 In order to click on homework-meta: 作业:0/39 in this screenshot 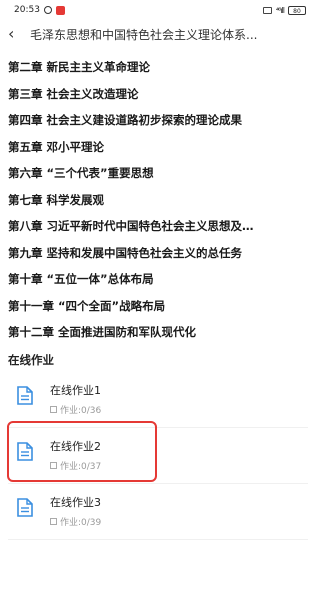, I will do `click(75, 521)`.